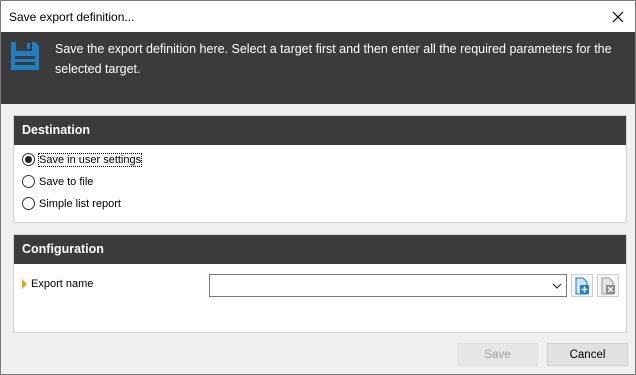 The height and width of the screenshot is (375, 636). Describe the element at coordinates (80, 203) in the screenshot. I see `radio-label: Simple list report` at that location.